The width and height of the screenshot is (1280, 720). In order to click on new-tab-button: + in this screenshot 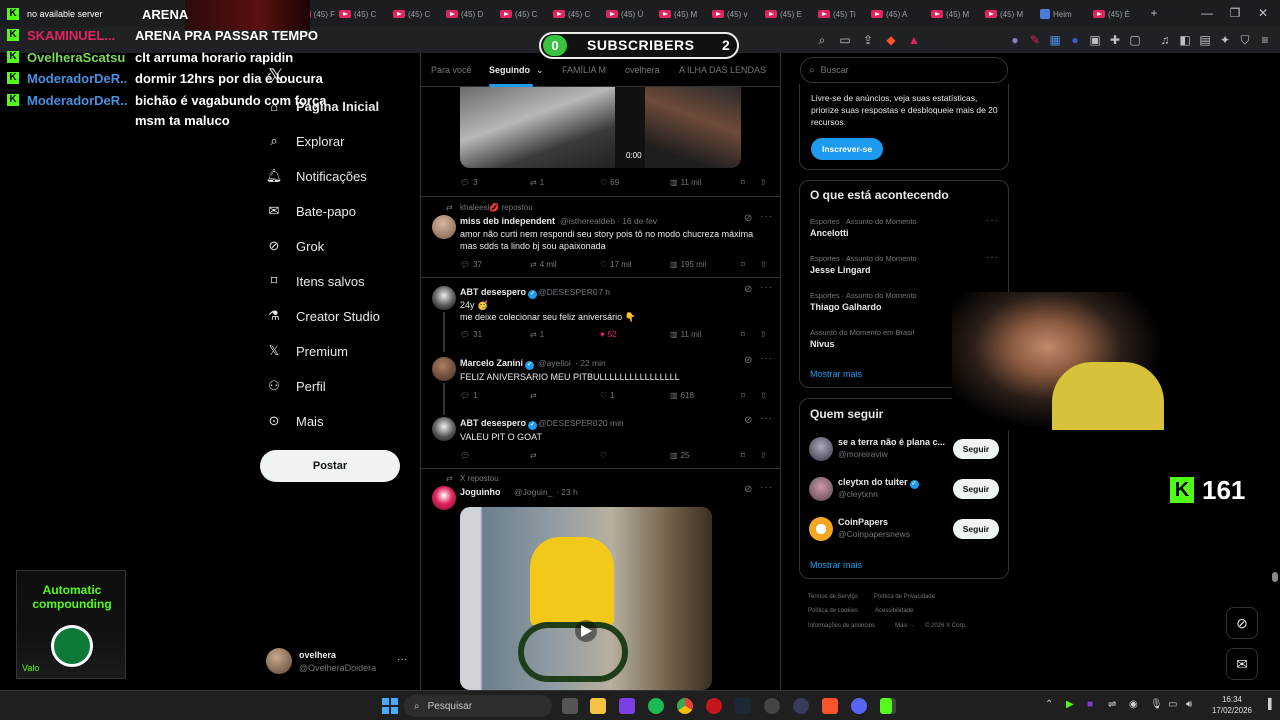, I will do `click(1154, 13)`.